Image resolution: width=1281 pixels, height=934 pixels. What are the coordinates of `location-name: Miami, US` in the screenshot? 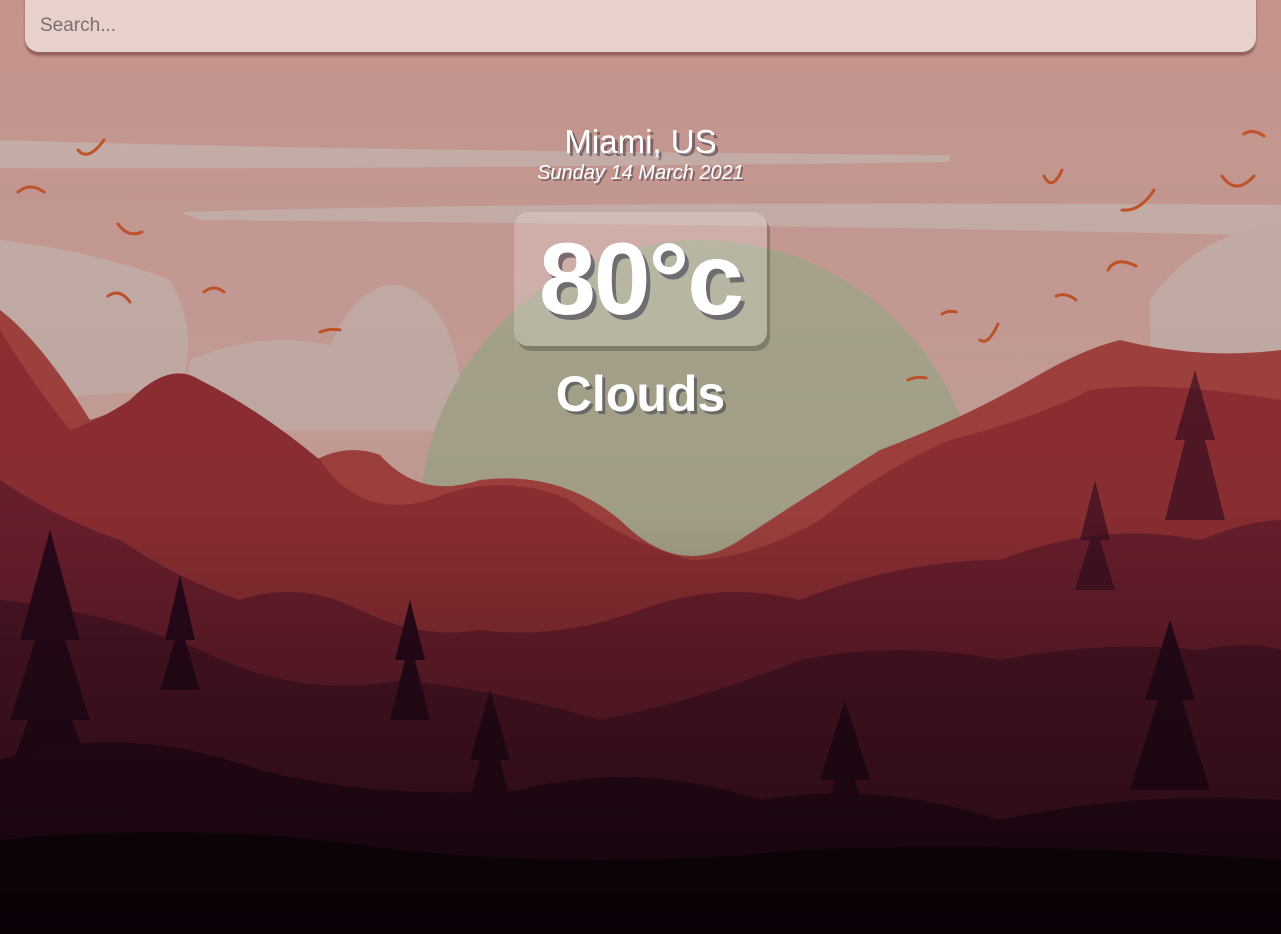 It's located at (640, 141).